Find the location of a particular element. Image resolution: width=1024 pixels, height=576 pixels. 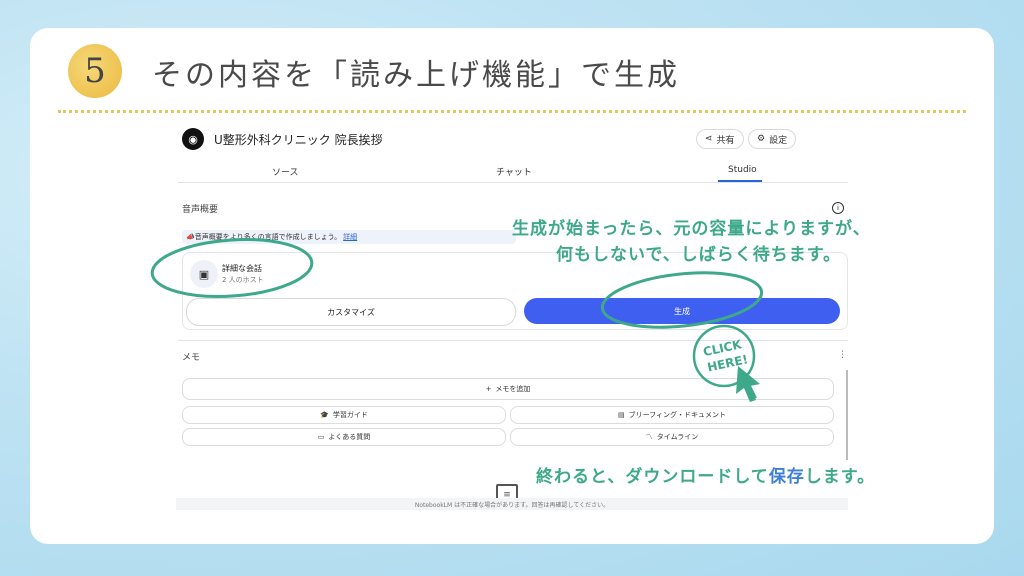

generate-button: 生成 is located at coordinates (682, 311).